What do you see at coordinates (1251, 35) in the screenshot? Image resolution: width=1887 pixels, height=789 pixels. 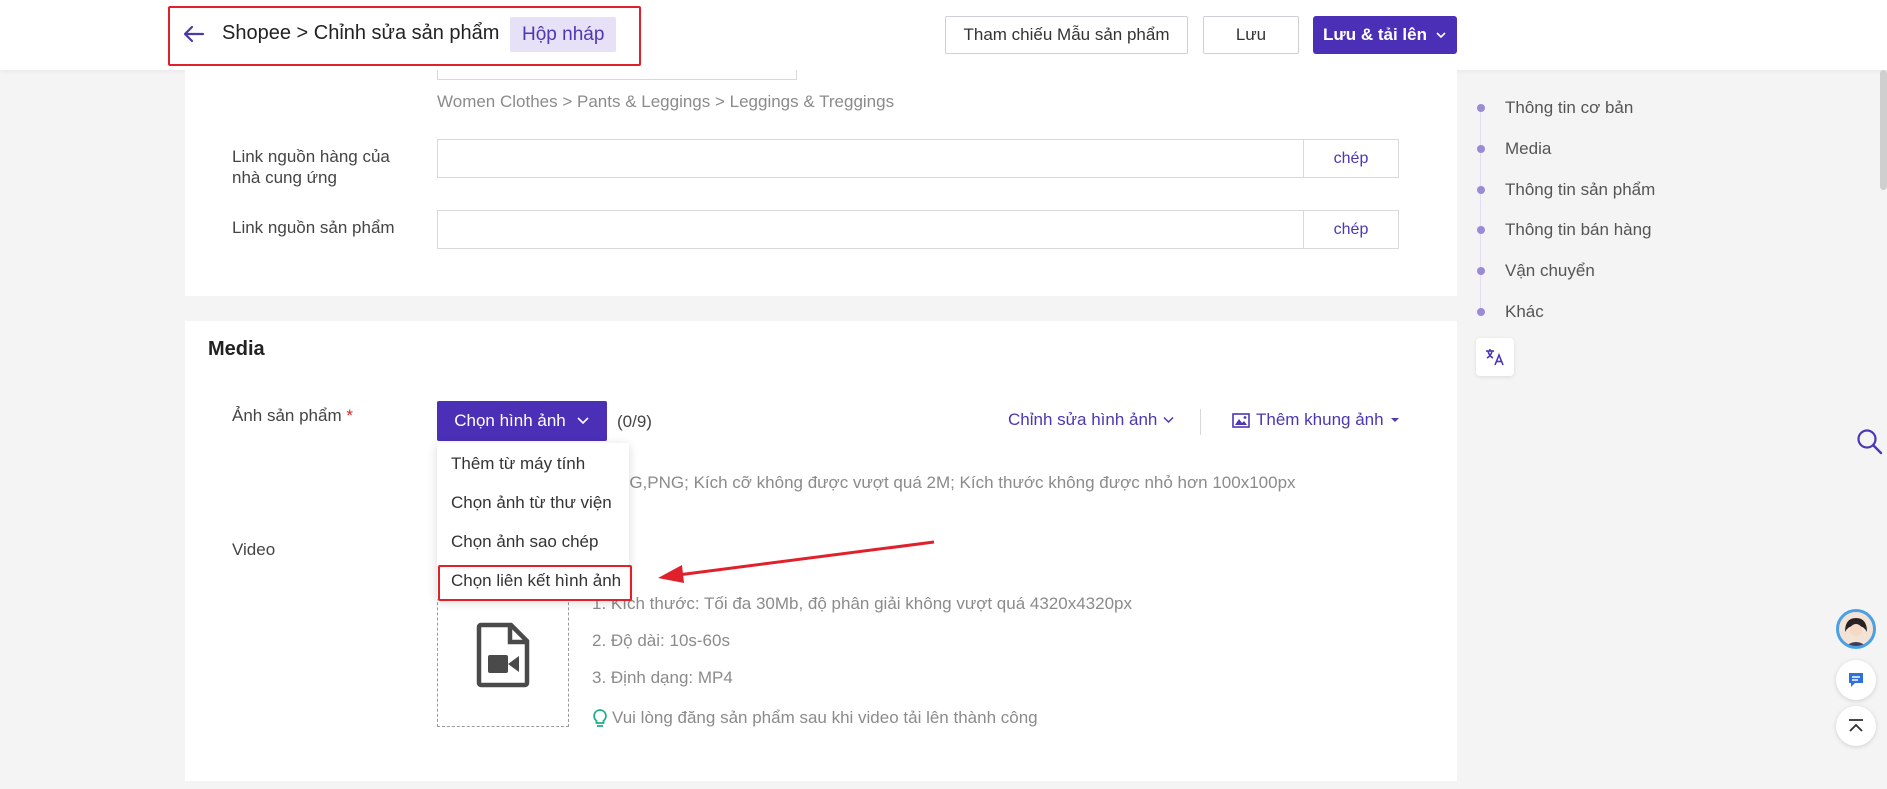 I see `save-button: Lưu` at bounding box center [1251, 35].